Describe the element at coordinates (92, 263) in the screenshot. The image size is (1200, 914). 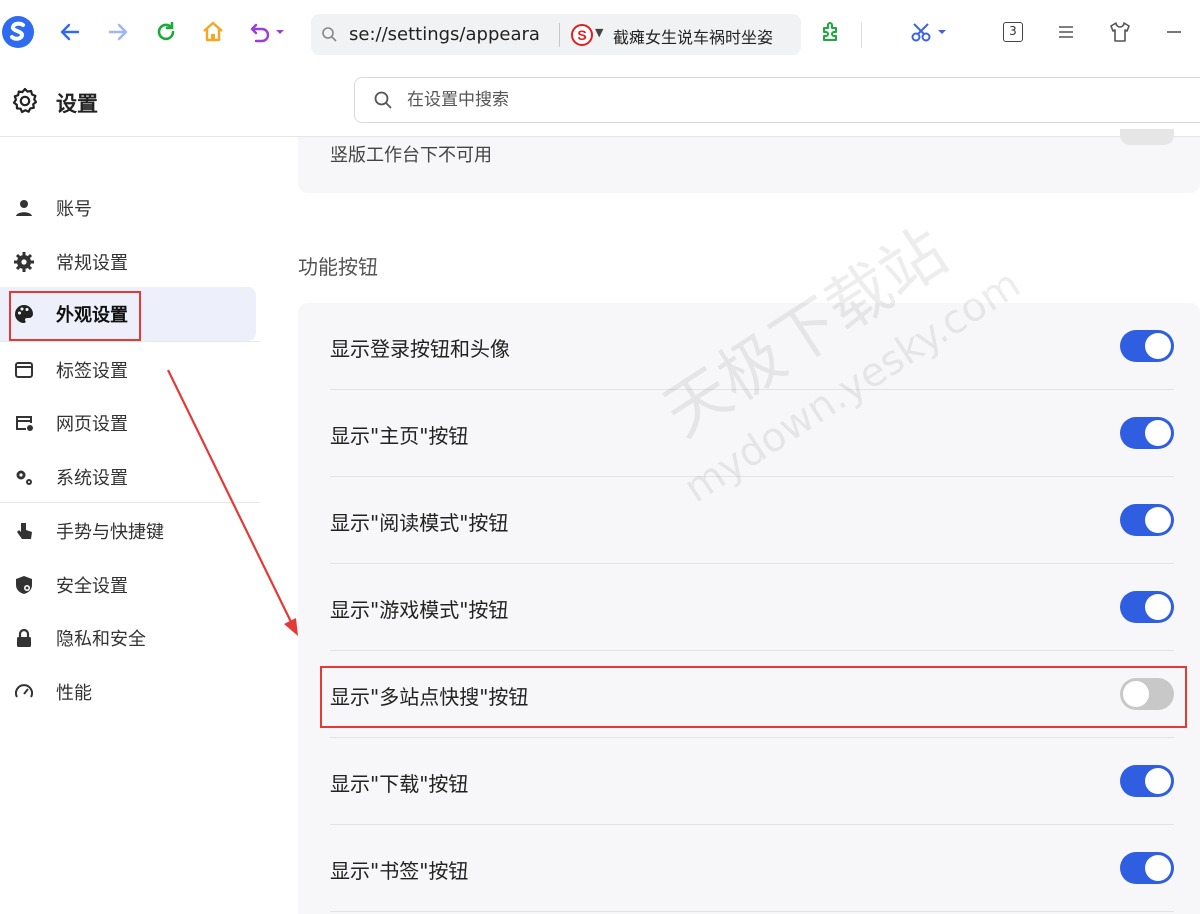
I see `sidebar-item-label: 常规设置` at that location.